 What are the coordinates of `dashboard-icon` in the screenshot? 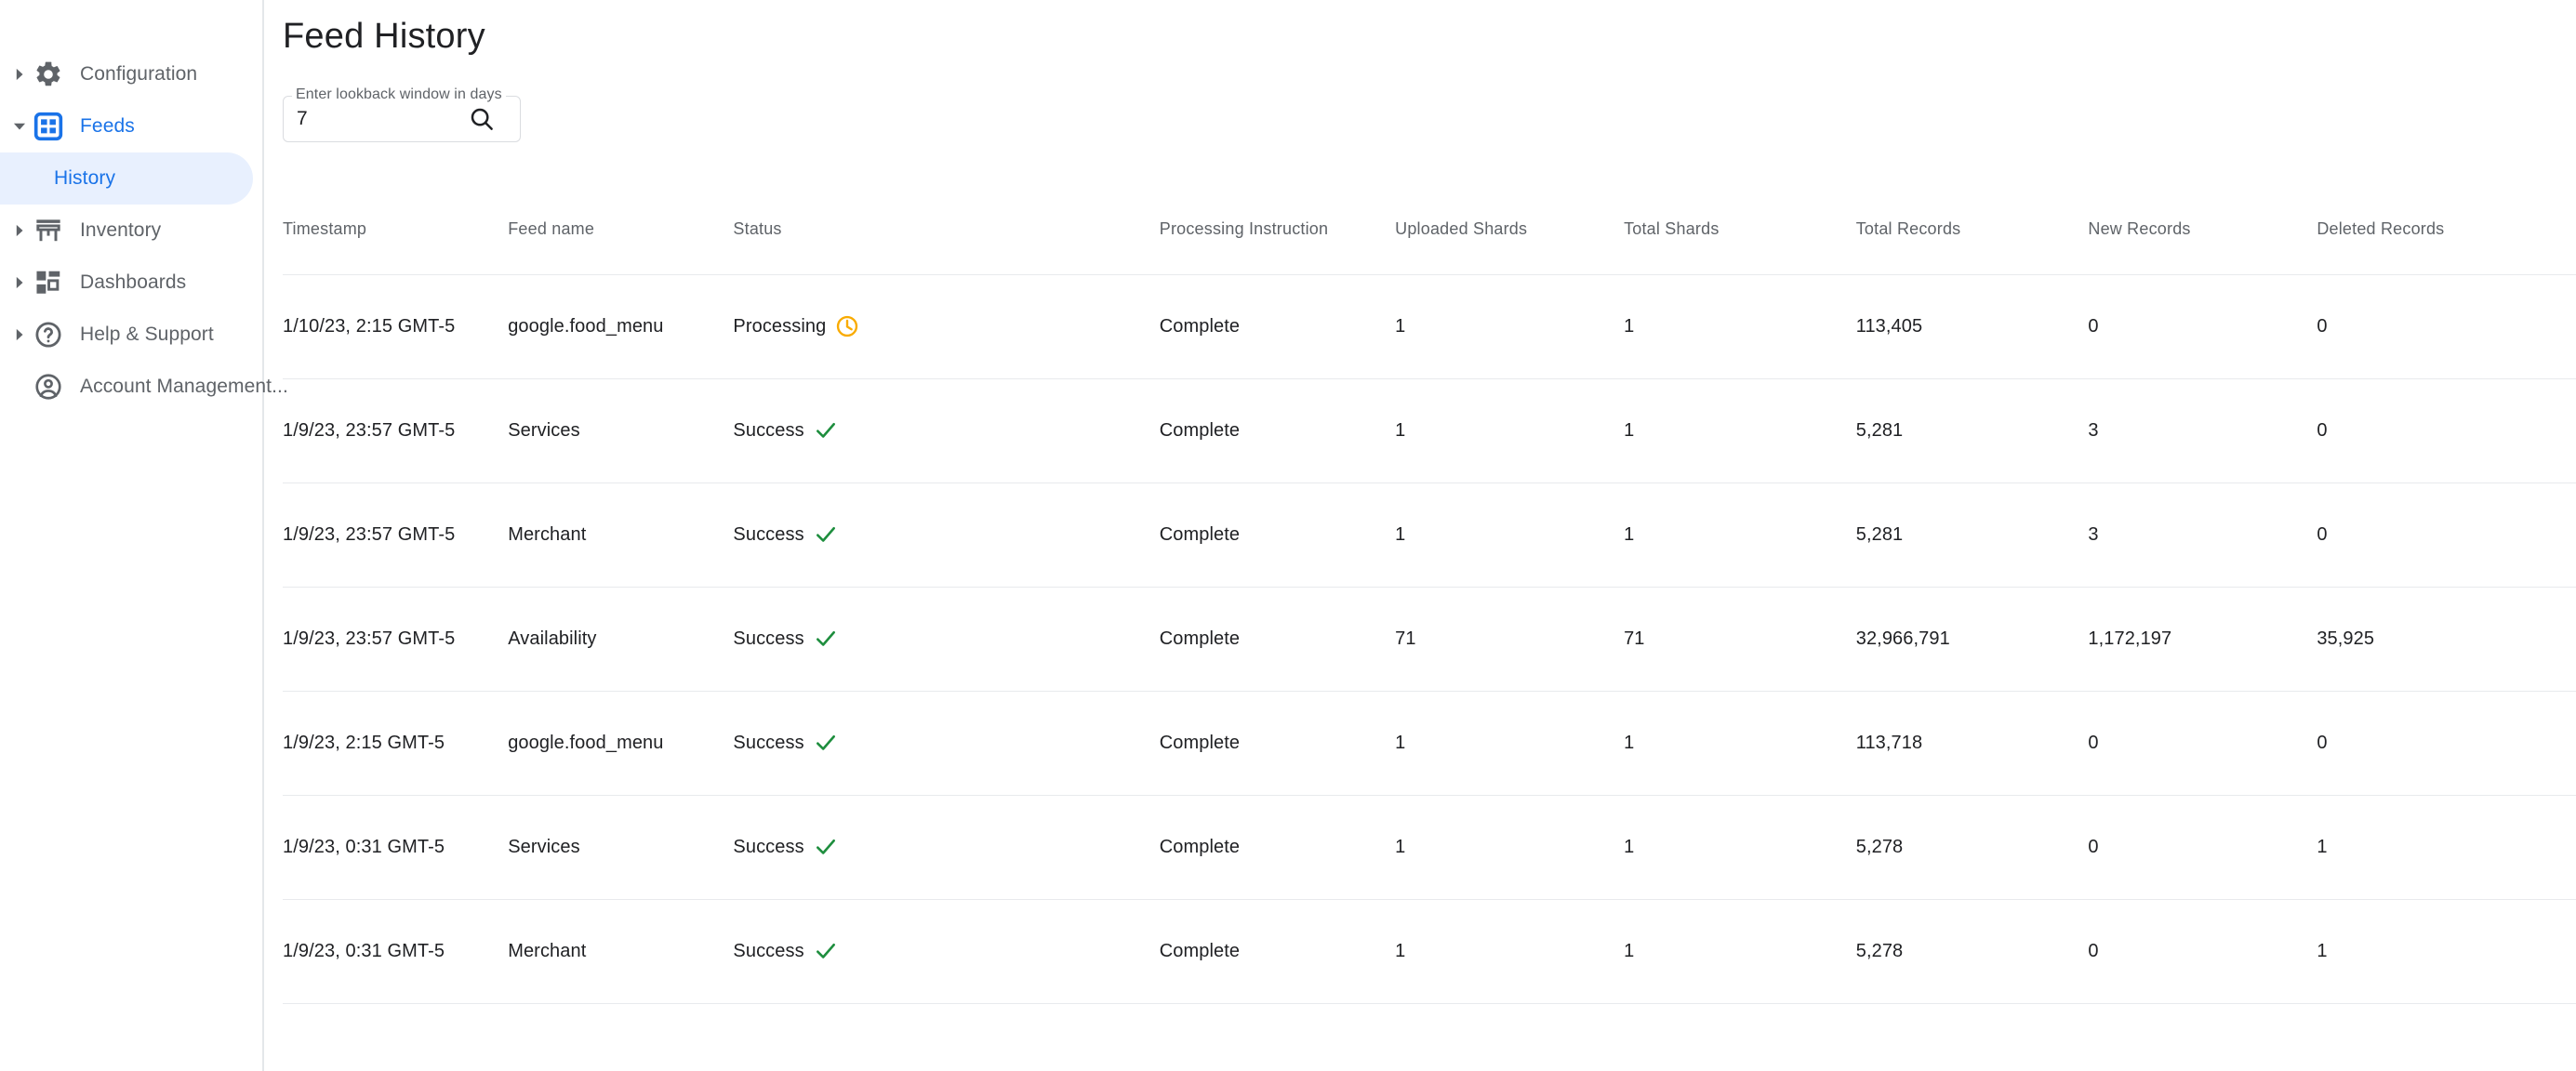 It's located at (48, 283).